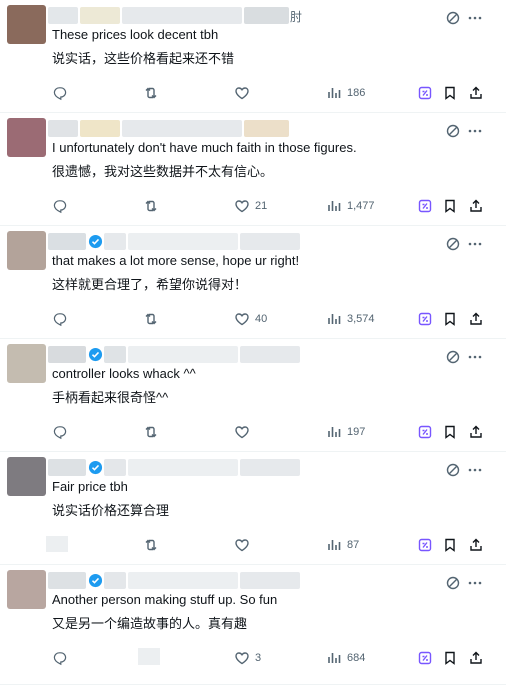 This screenshot has width=506, height=685. Describe the element at coordinates (345, 93) in the screenshot. I see `views-button: 186` at that location.